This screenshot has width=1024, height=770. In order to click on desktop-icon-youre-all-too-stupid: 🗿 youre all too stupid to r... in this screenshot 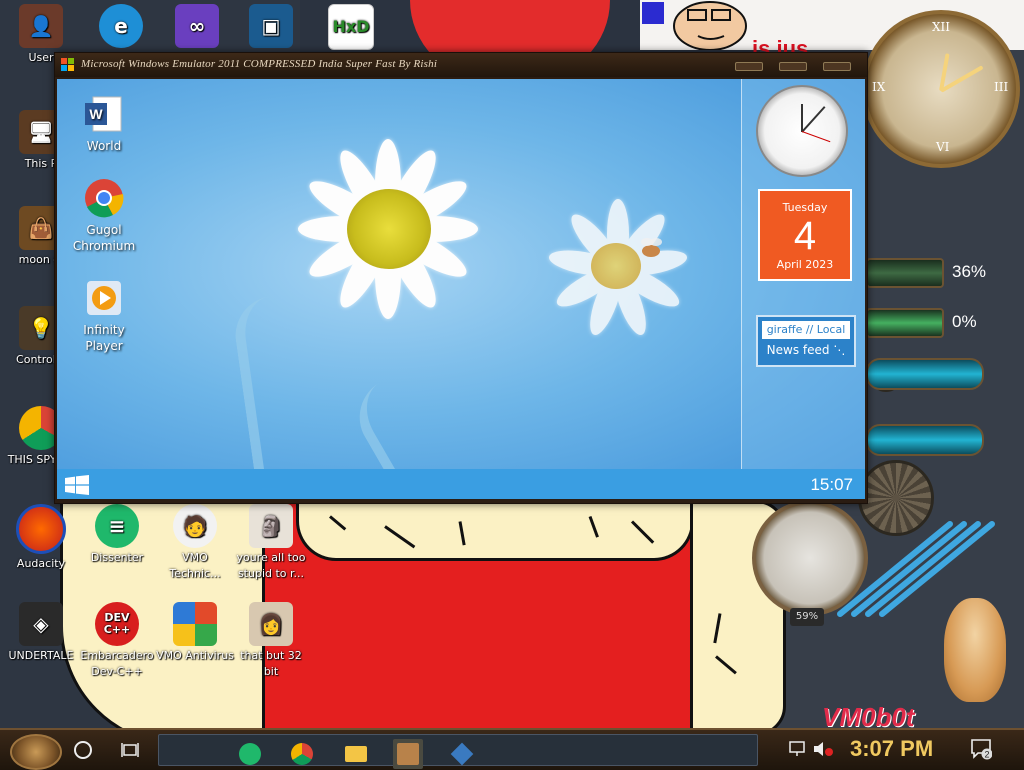, I will do `click(271, 543)`.